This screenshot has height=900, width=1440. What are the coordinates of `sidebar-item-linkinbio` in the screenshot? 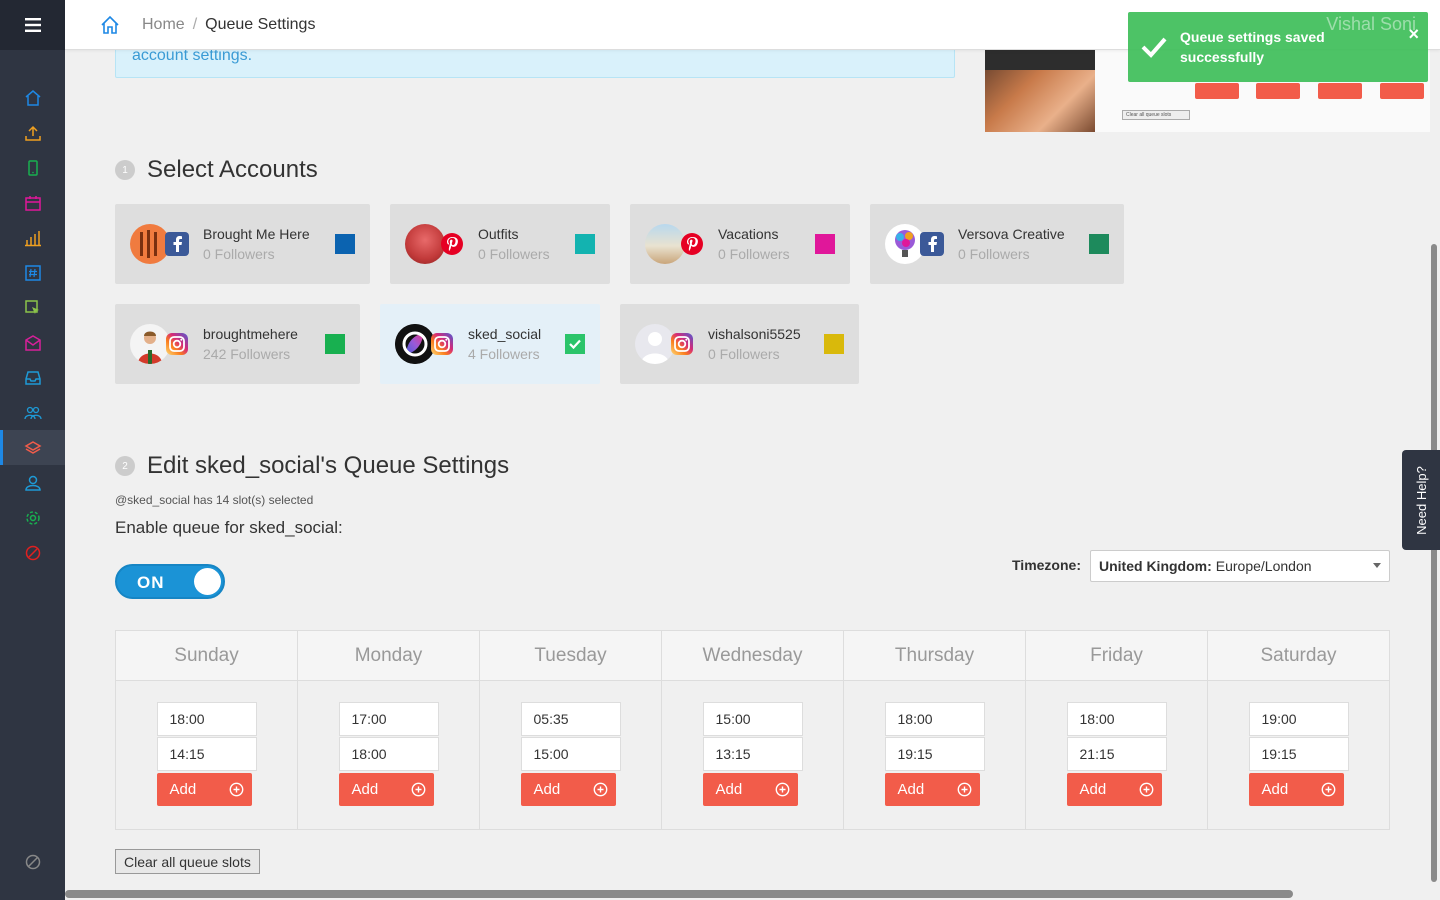 It's located at (32, 307).